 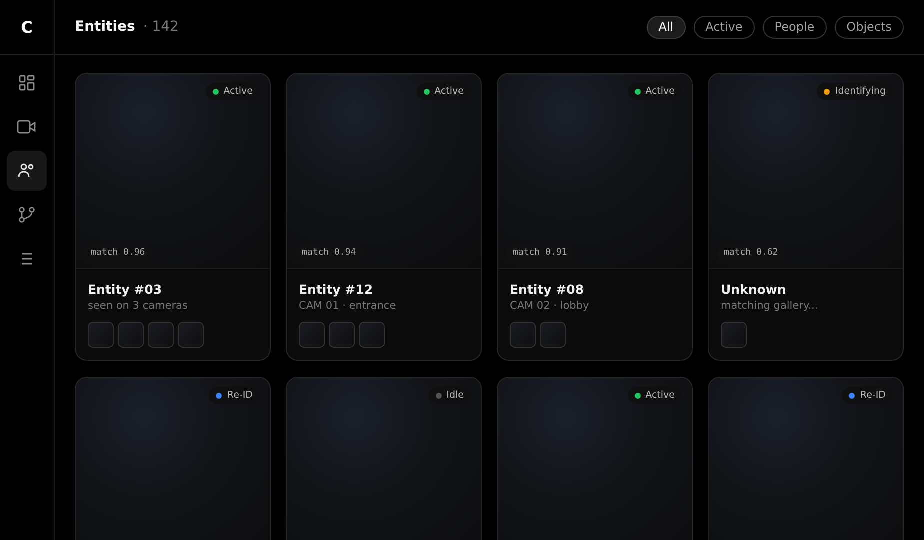 I want to click on menu-icon, so click(x=27, y=259).